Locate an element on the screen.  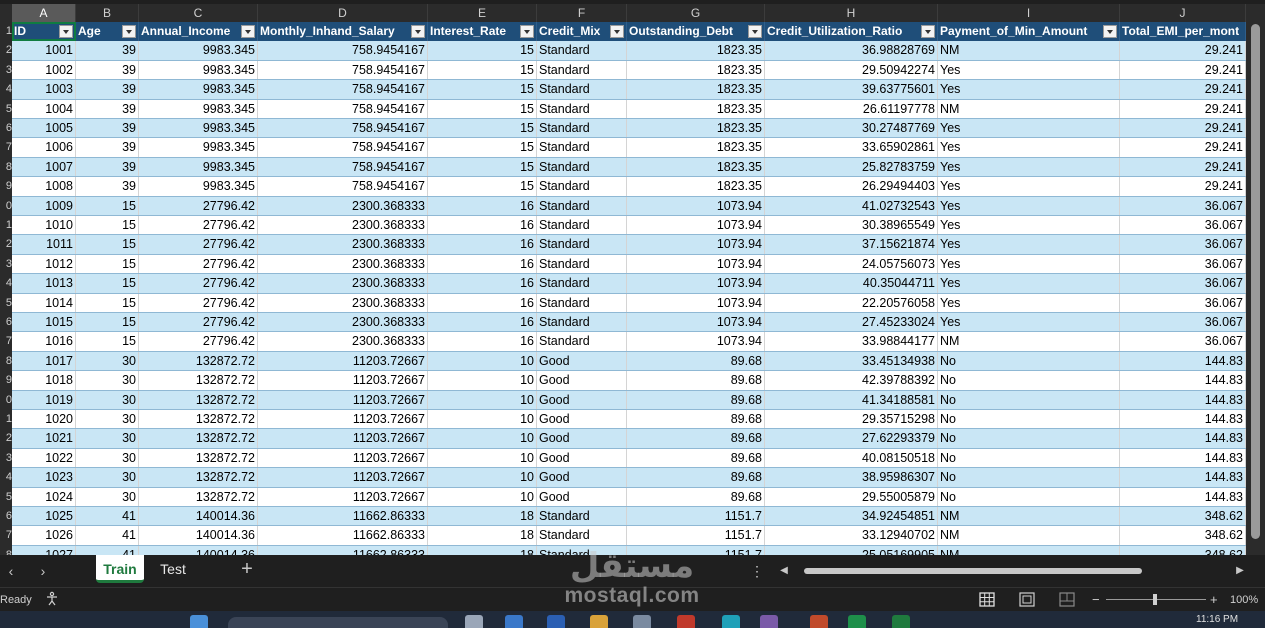
folder-icon is located at coordinates (599, 621).